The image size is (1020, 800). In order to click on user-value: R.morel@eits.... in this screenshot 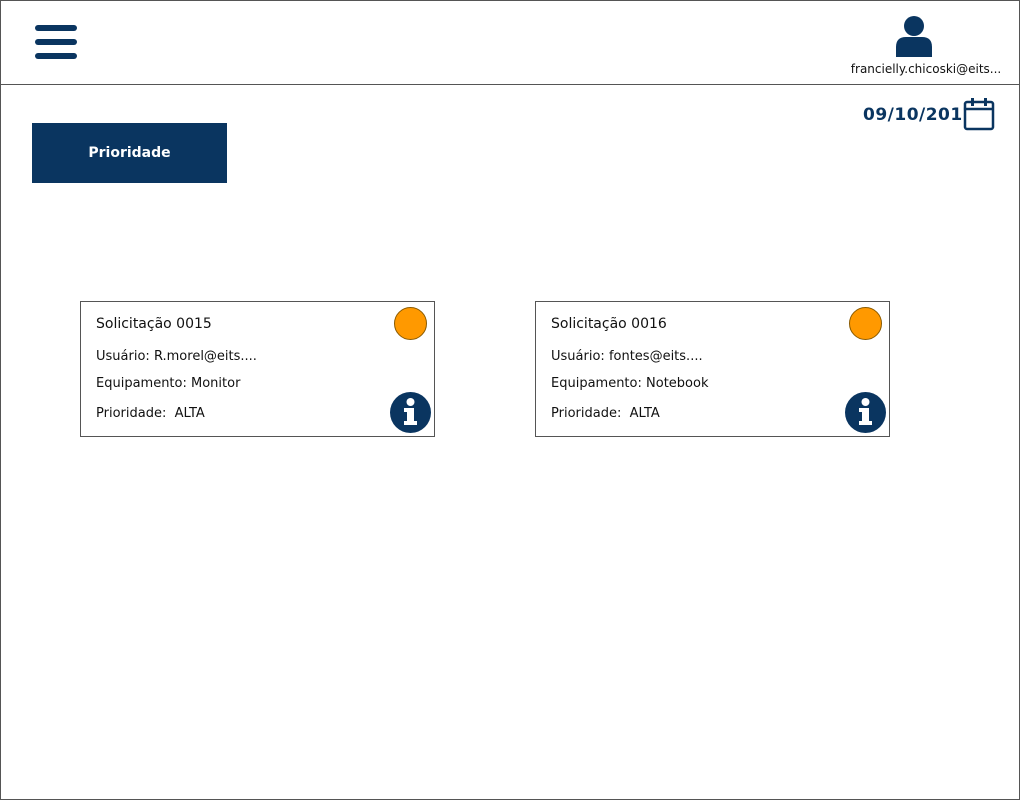, I will do `click(205, 356)`.